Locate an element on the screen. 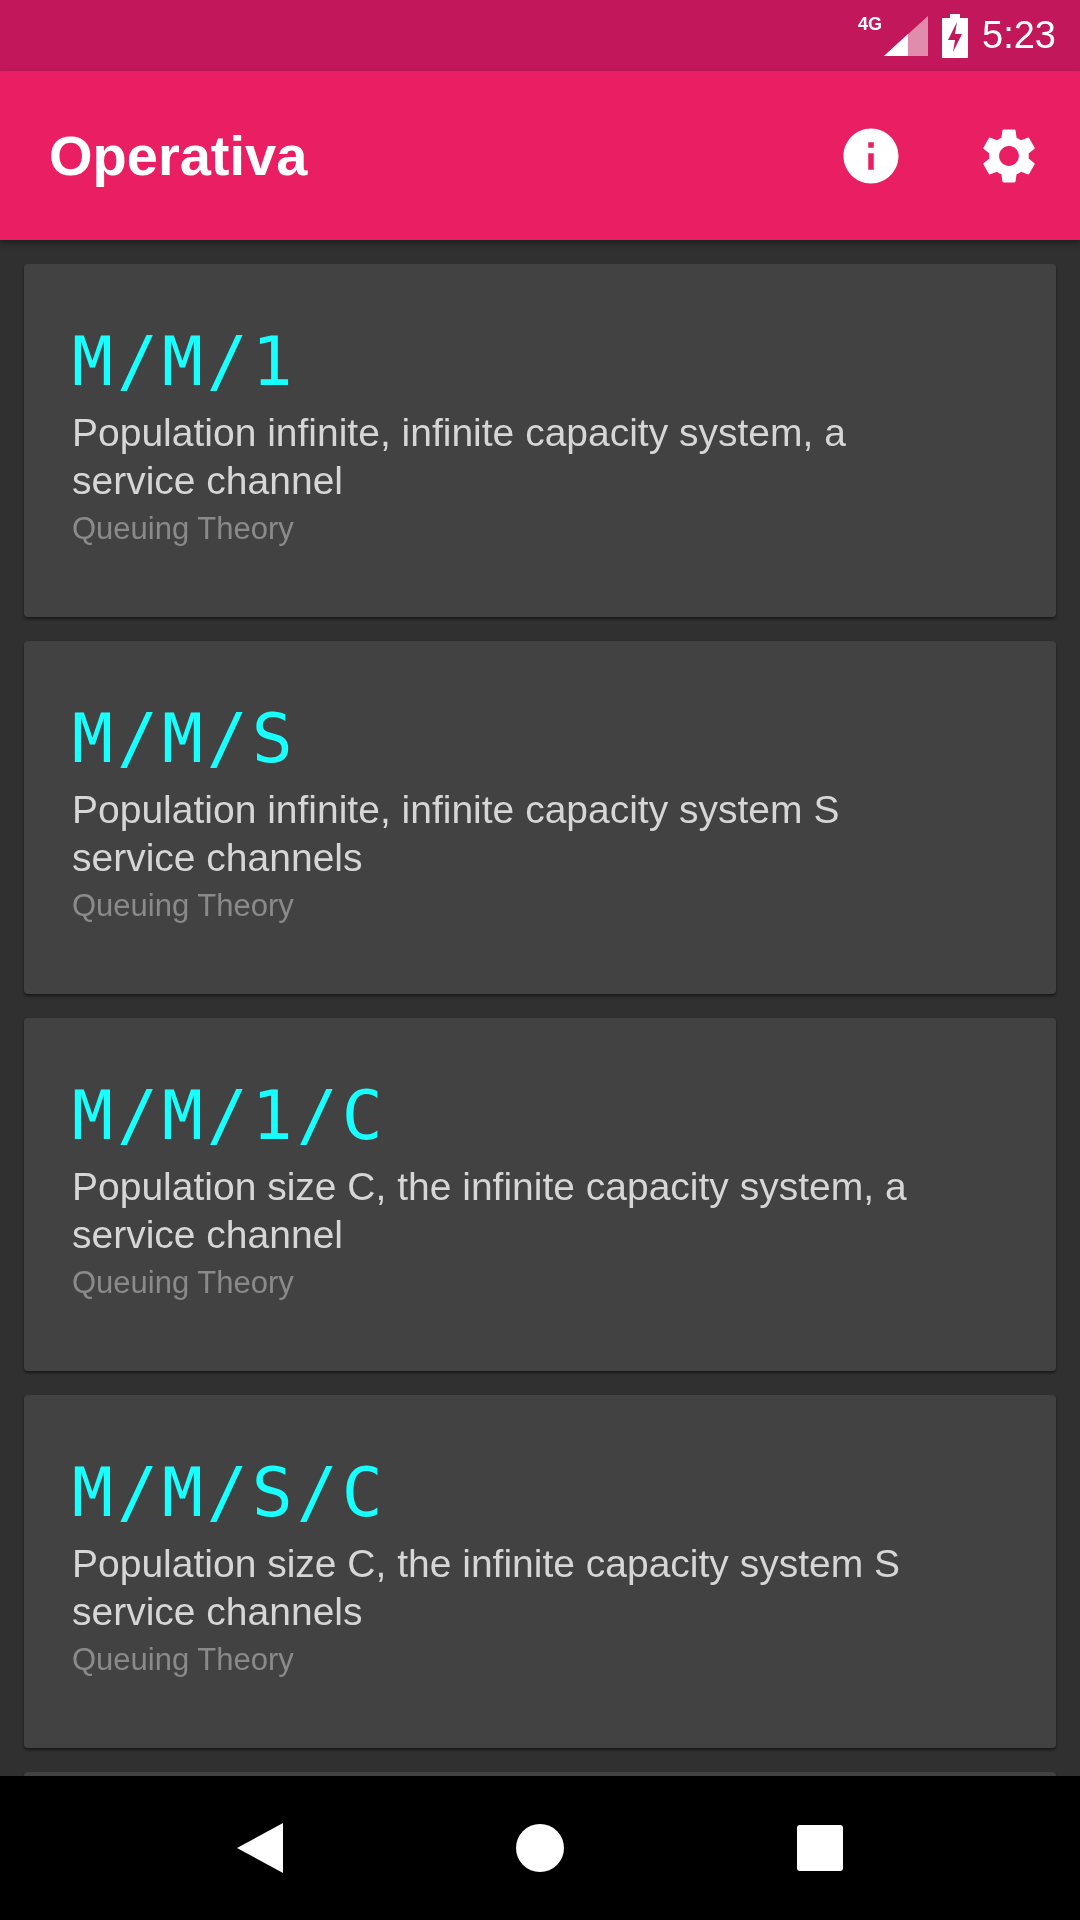 The image size is (1080, 1920). model-description: Population size C, the infinite capacity system, a service channel is located at coordinates (490, 1211).